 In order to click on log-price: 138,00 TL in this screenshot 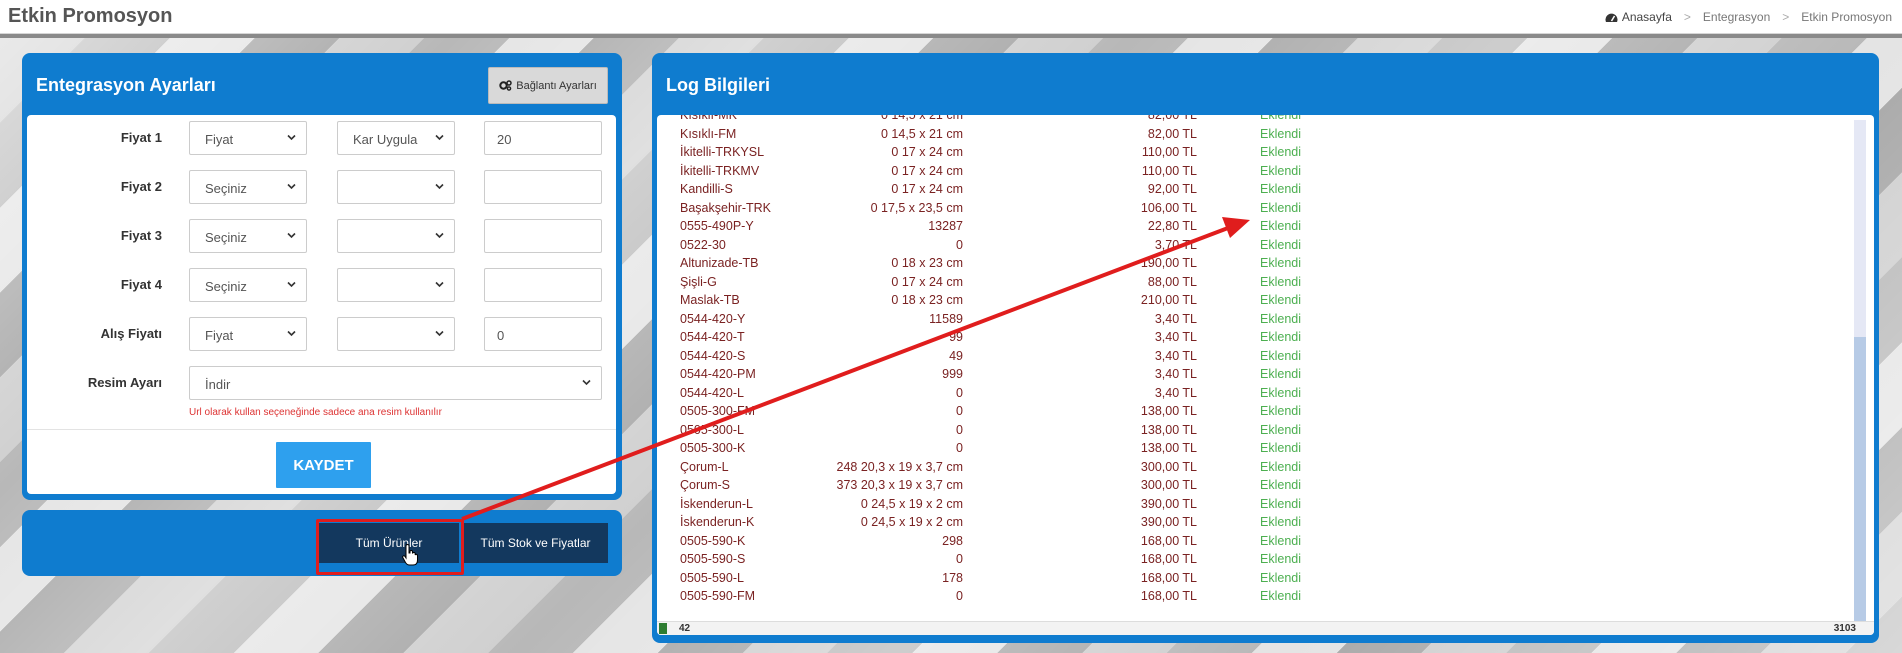, I will do `click(1168, 429)`.